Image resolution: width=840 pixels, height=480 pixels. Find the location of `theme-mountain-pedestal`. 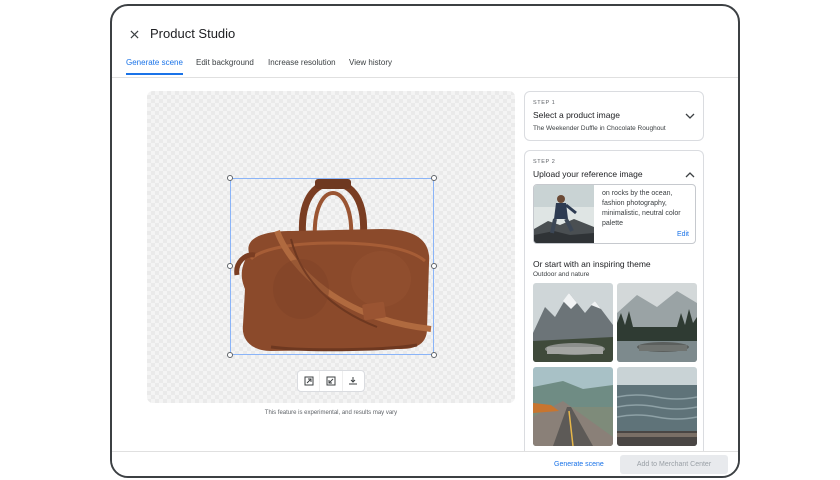

theme-mountain-pedestal is located at coordinates (573, 322).